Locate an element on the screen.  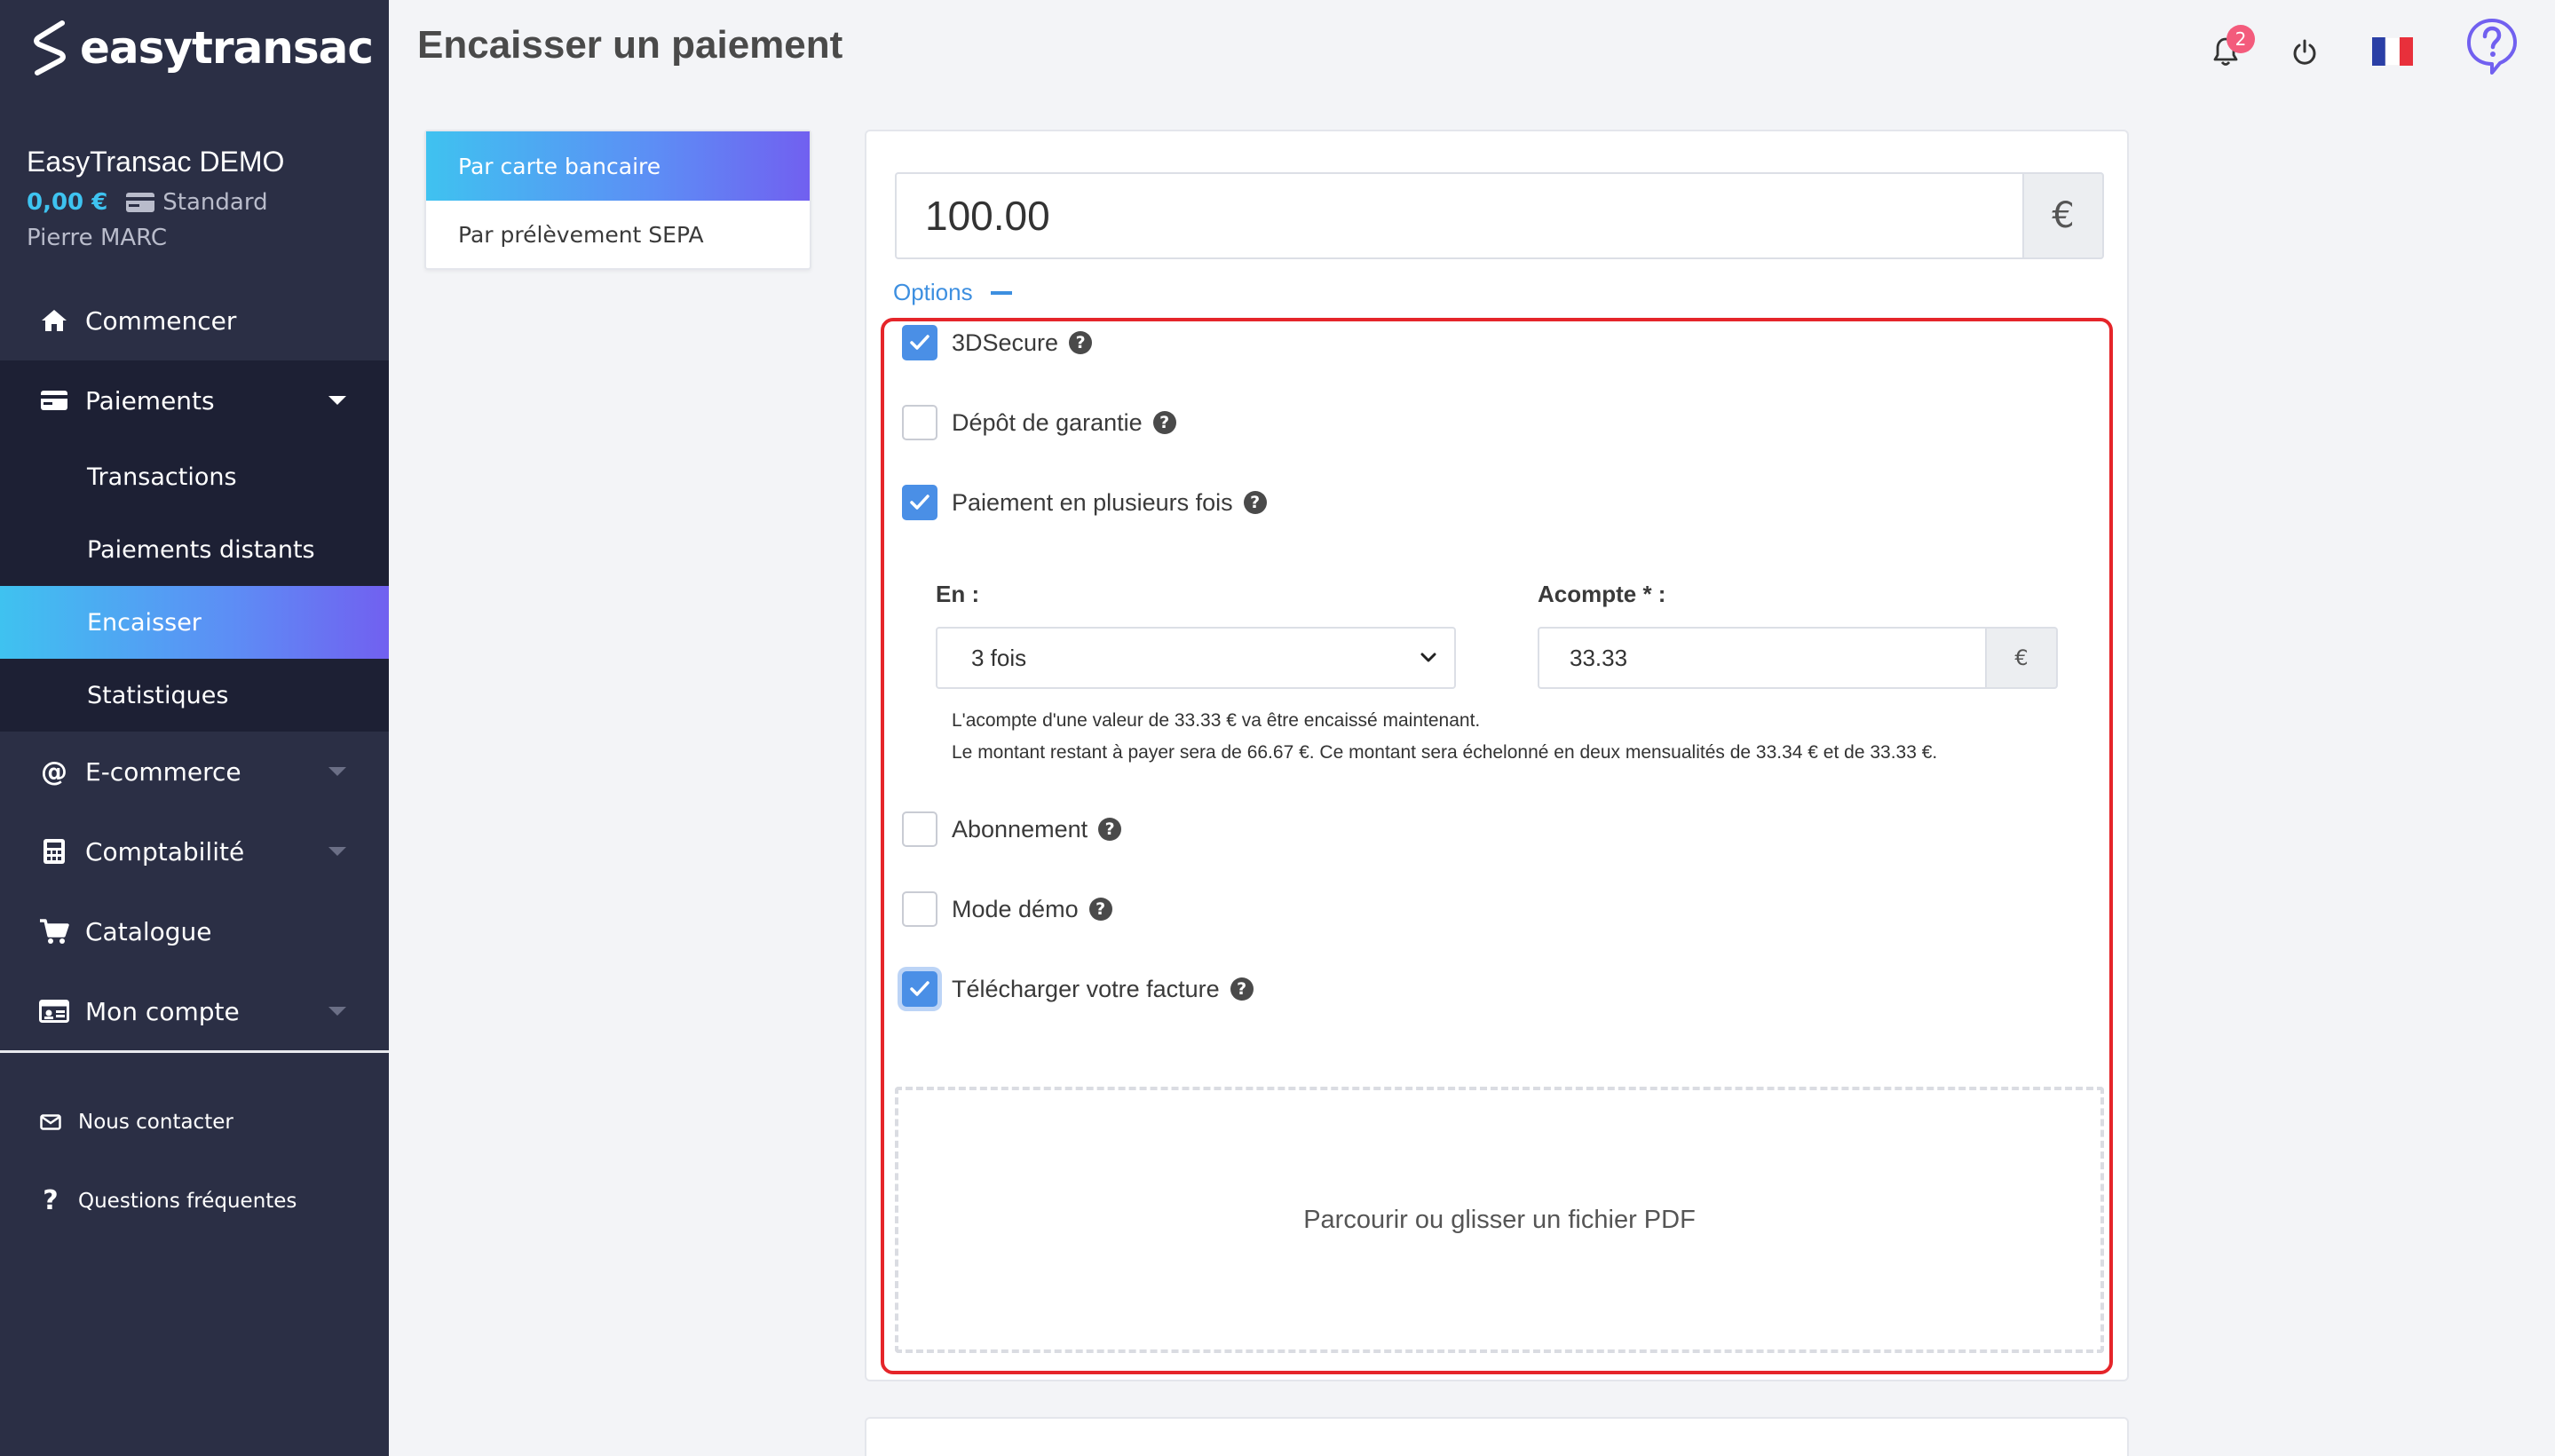
sidebar-subitem-paiements-distants: Paiements distants is located at coordinates (194, 549).